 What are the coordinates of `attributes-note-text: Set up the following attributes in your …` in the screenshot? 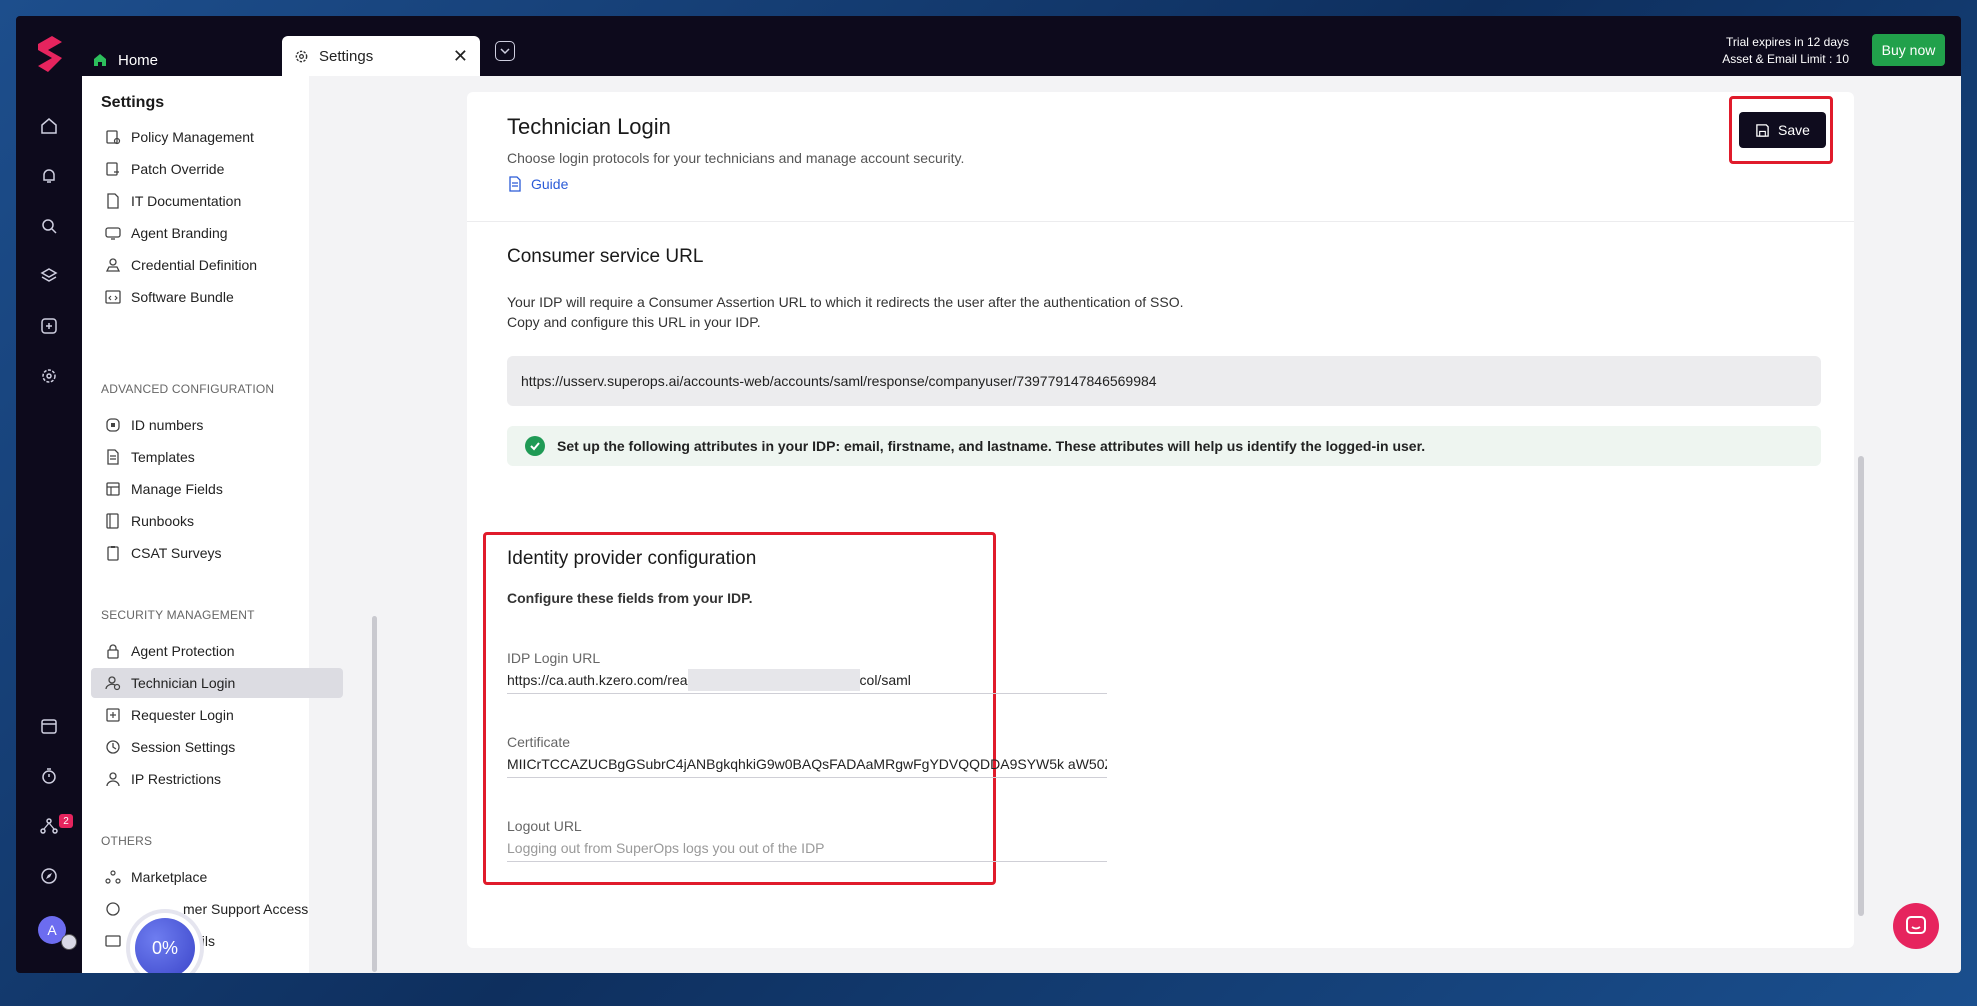 It's located at (991, 446).